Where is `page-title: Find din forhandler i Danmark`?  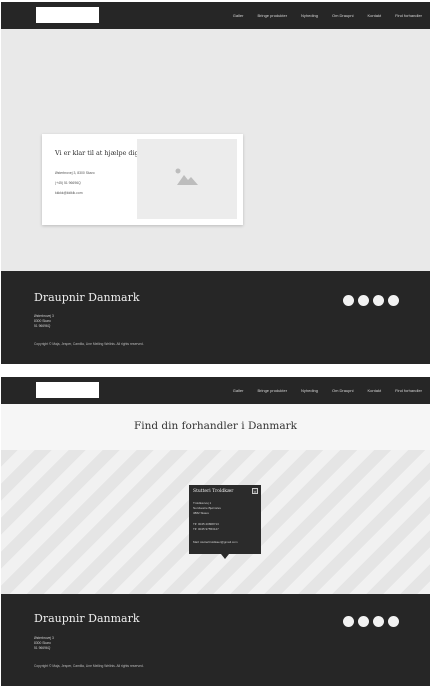
page-title: Find din forhandler i Danmark is located at coordinates (215, 426).